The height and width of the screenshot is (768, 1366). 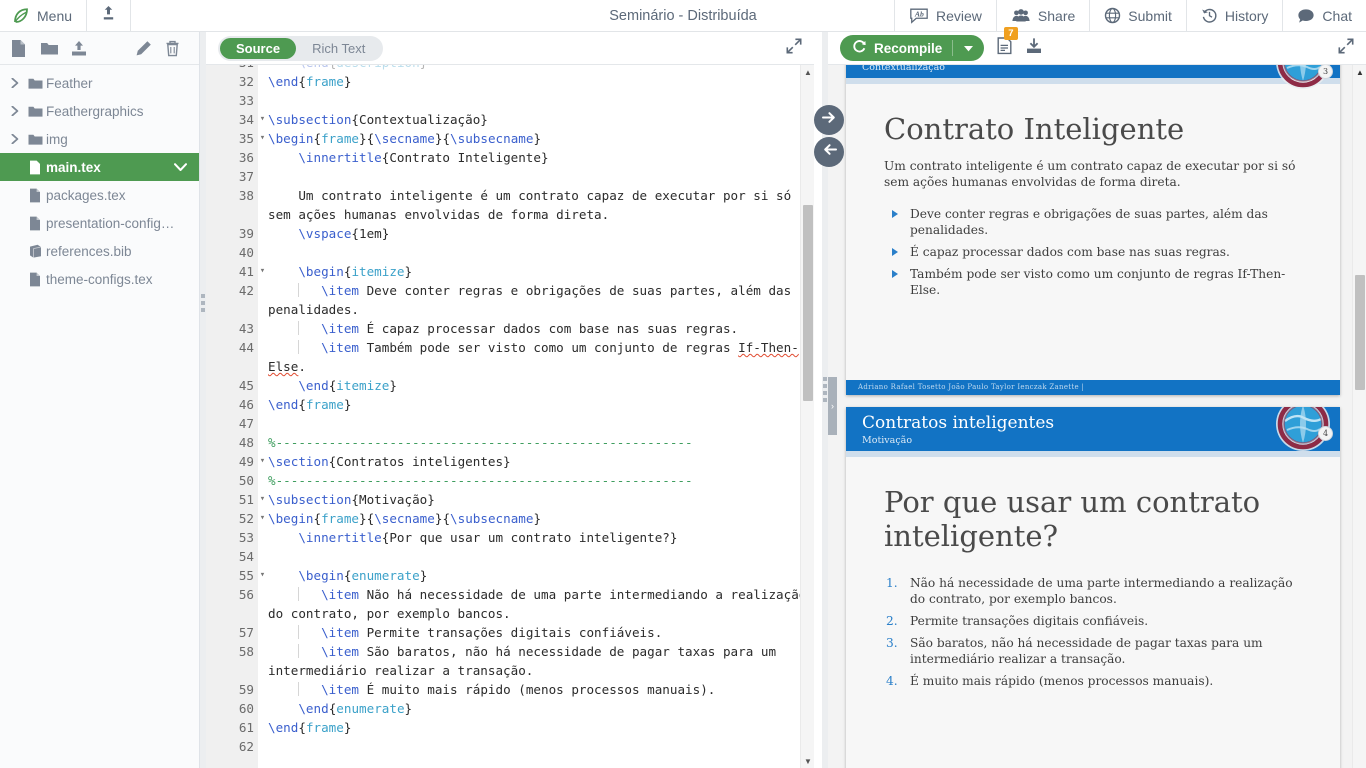 I want to click on center-resizer-handle, so click(x=825, y=389).